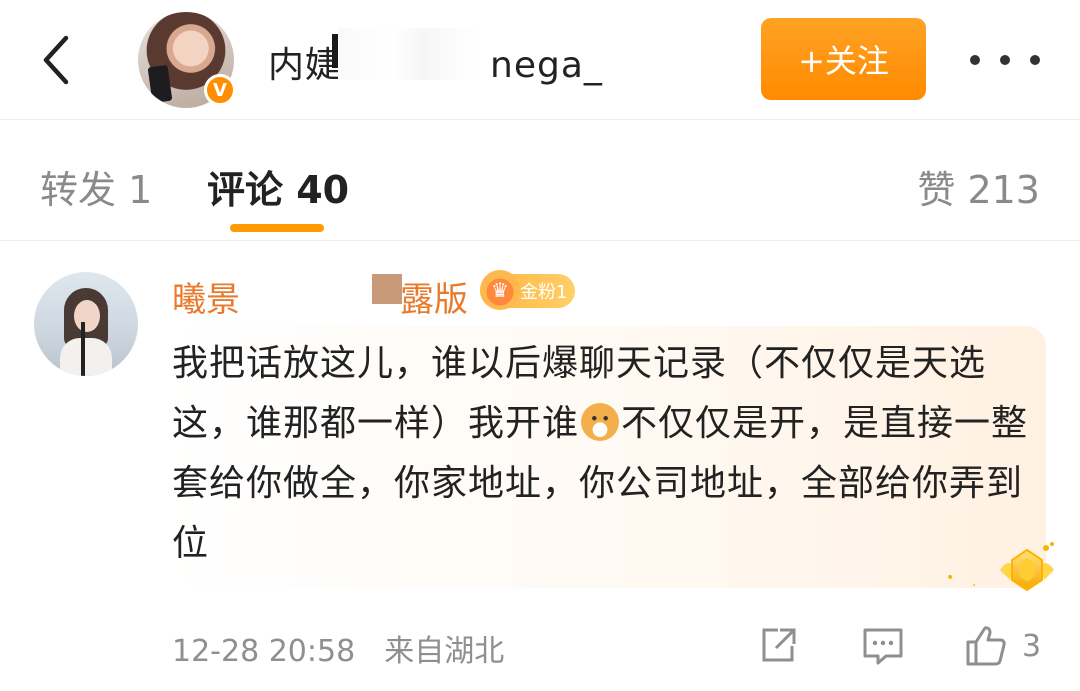 The width and height of the screenshot is (1080, 691). What do you see at coordinates (96, 186) in the screenshot?
I see `tab-repost: 转发 1` at bounding box center [96, 186].